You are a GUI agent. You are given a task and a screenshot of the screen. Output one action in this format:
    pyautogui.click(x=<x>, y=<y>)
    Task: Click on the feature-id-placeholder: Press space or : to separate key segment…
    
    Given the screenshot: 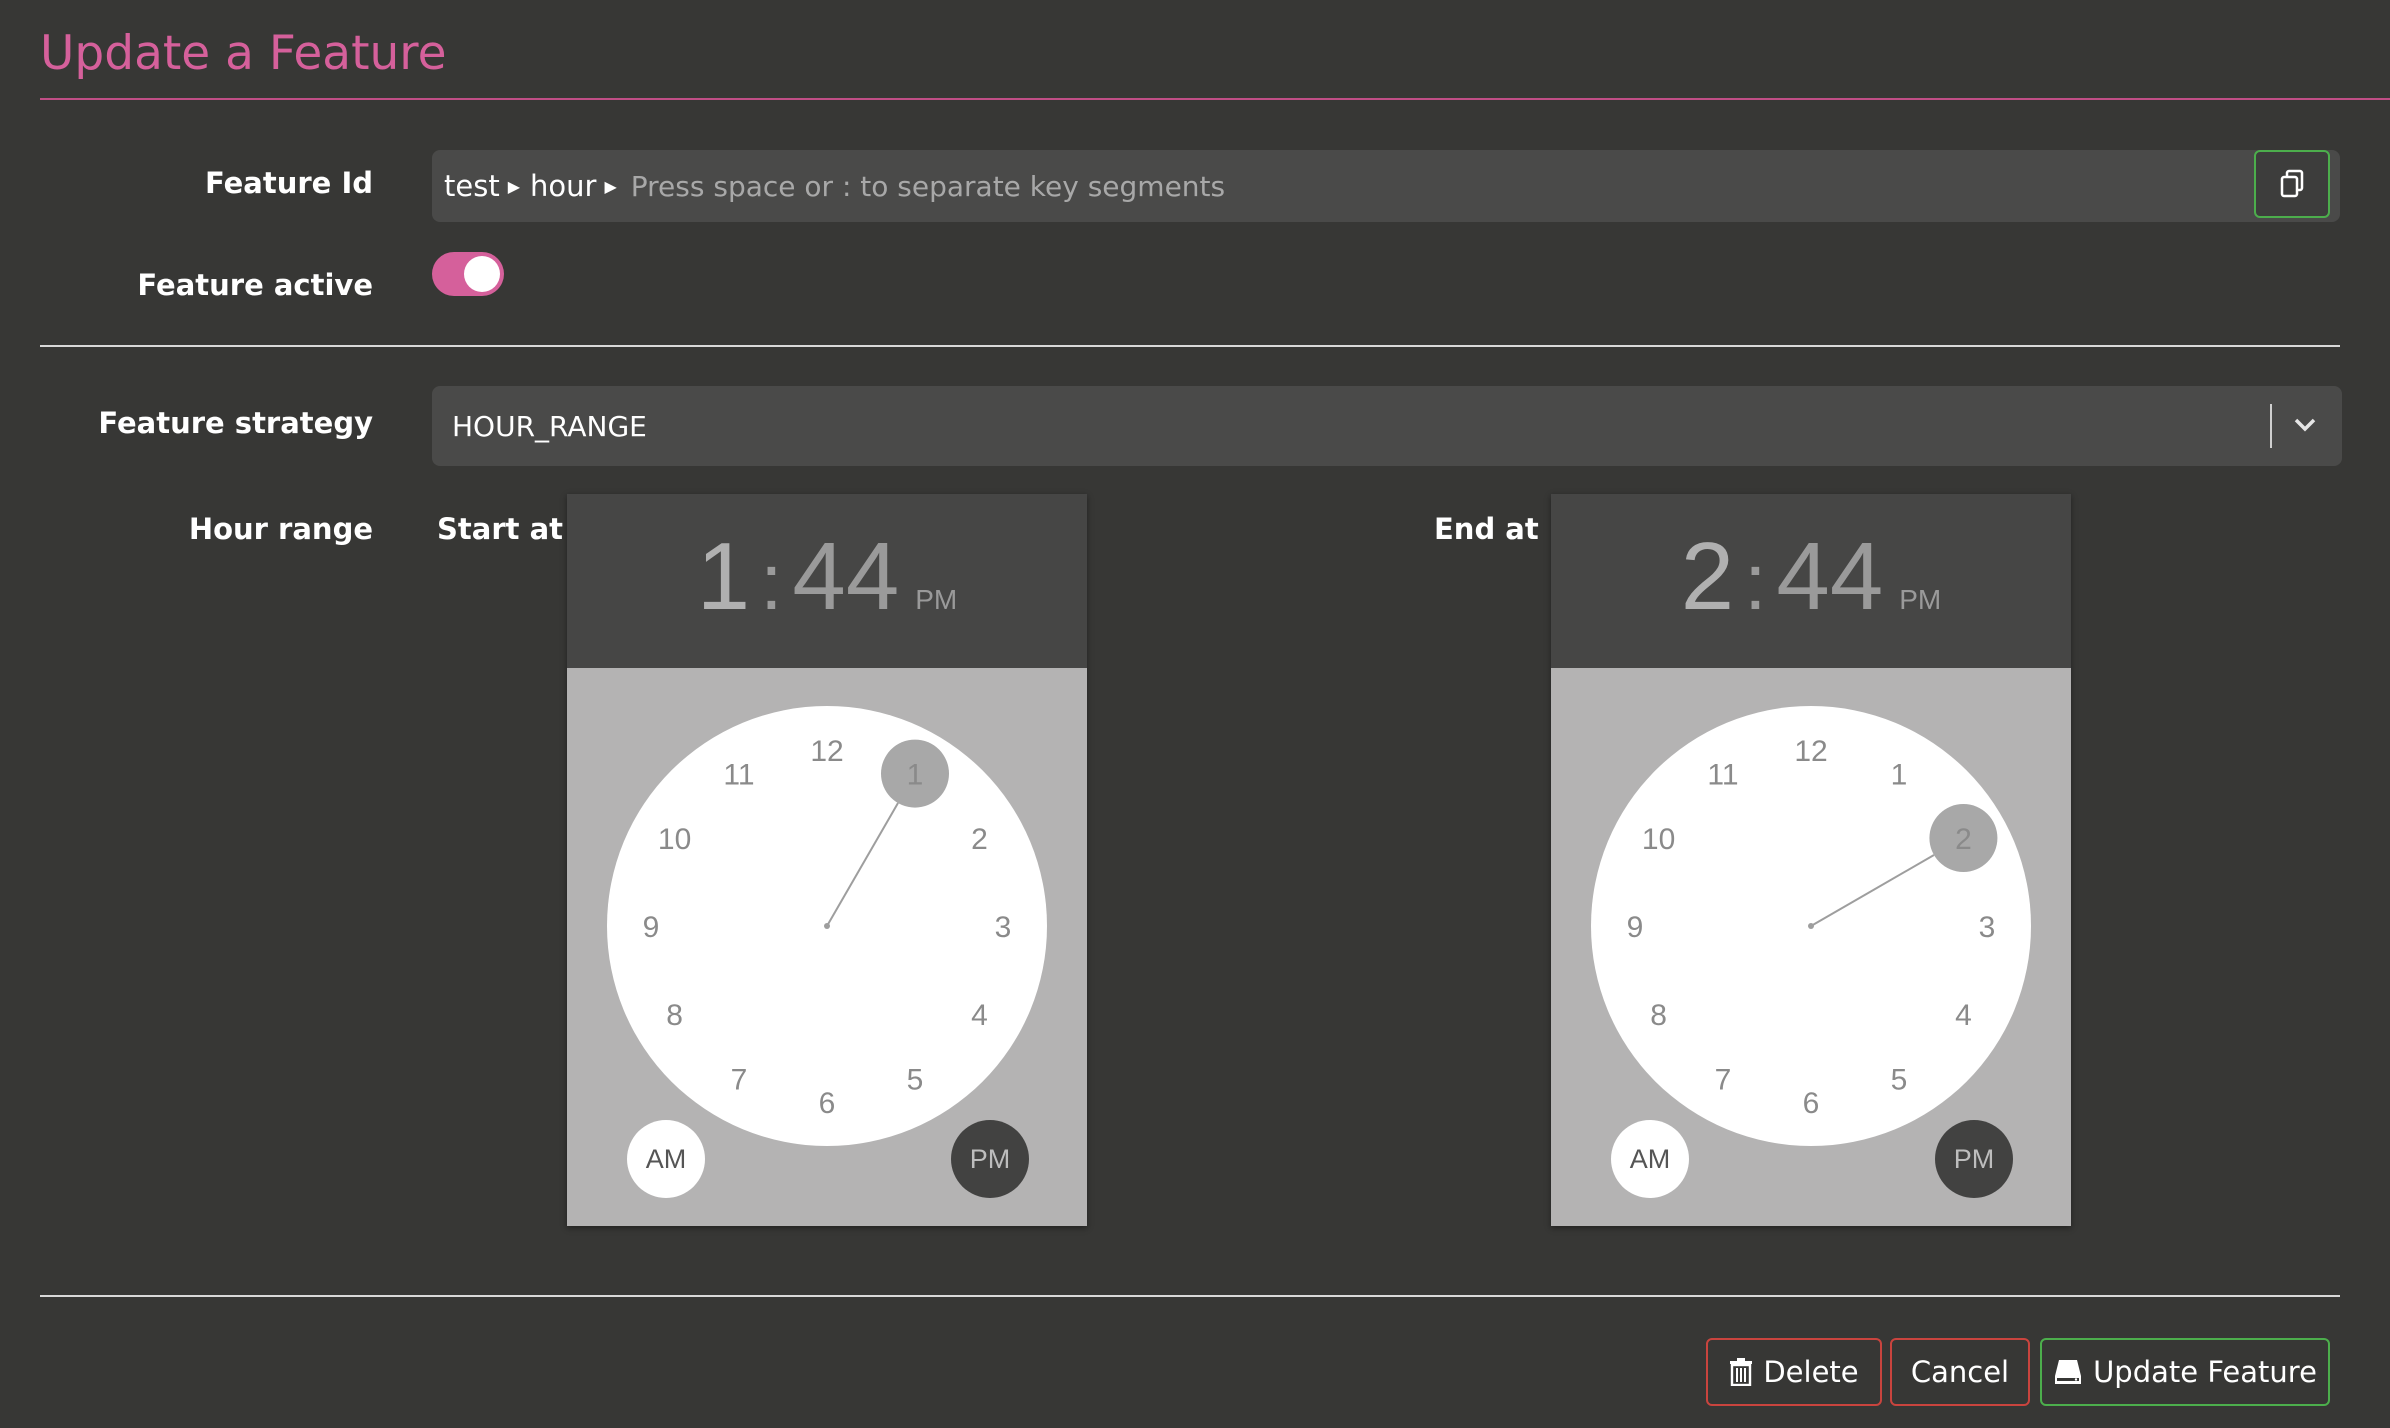 What is the action you would take?
    pyautogui.click(x=928, y=186)
    